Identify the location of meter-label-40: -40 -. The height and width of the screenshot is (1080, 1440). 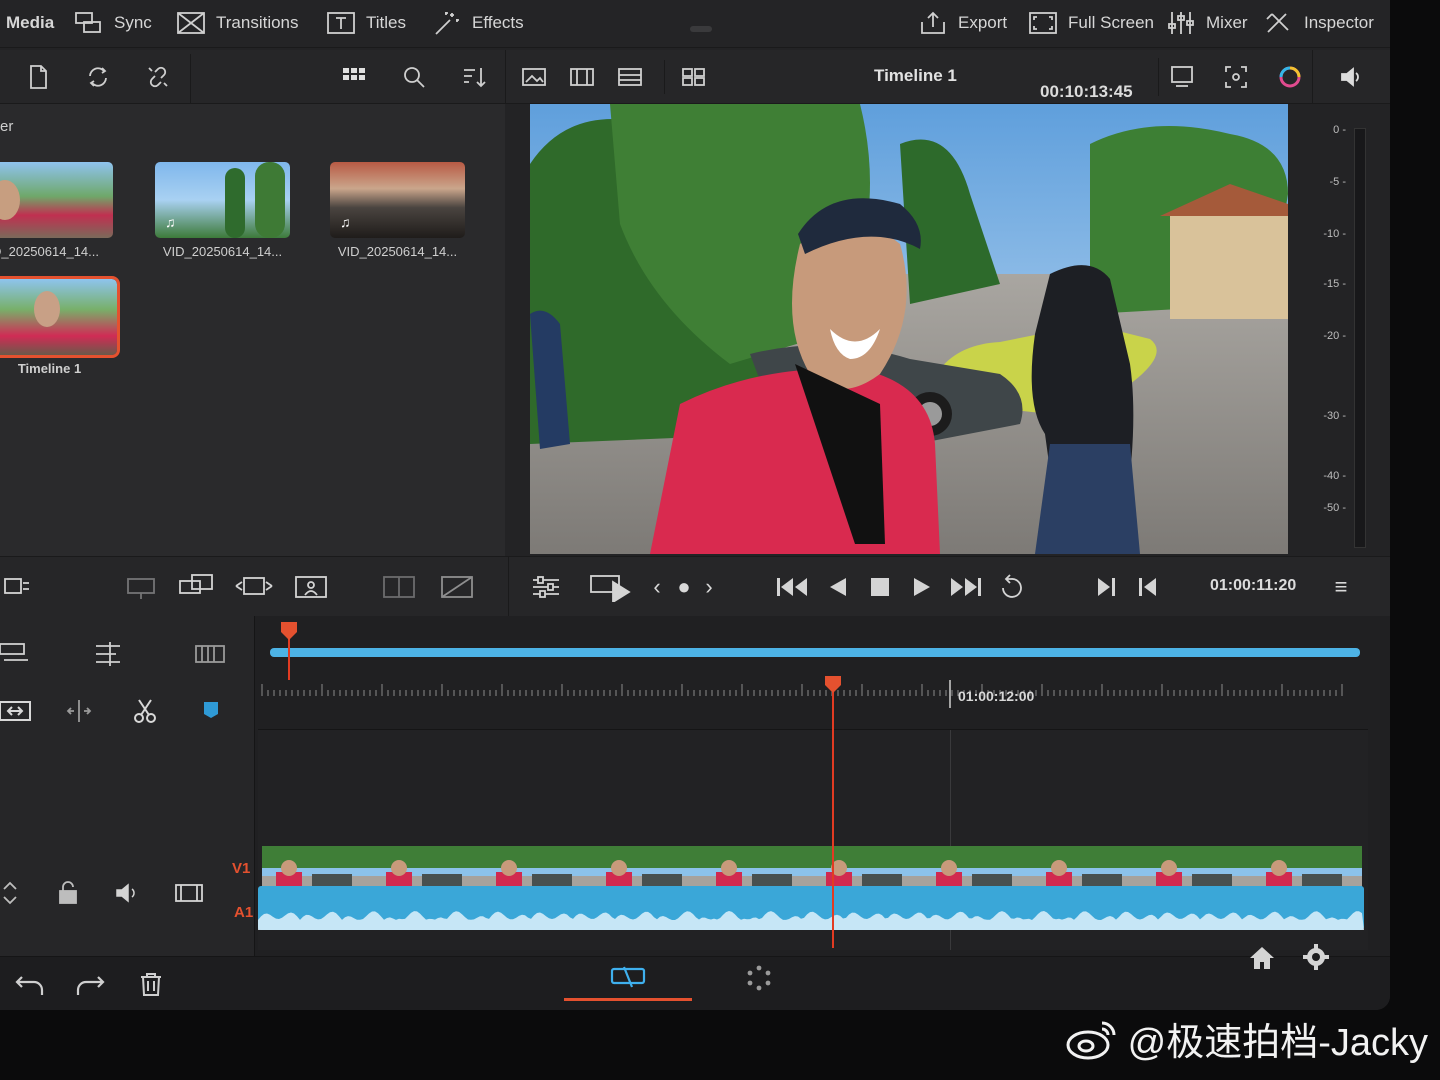
(1334, 476).